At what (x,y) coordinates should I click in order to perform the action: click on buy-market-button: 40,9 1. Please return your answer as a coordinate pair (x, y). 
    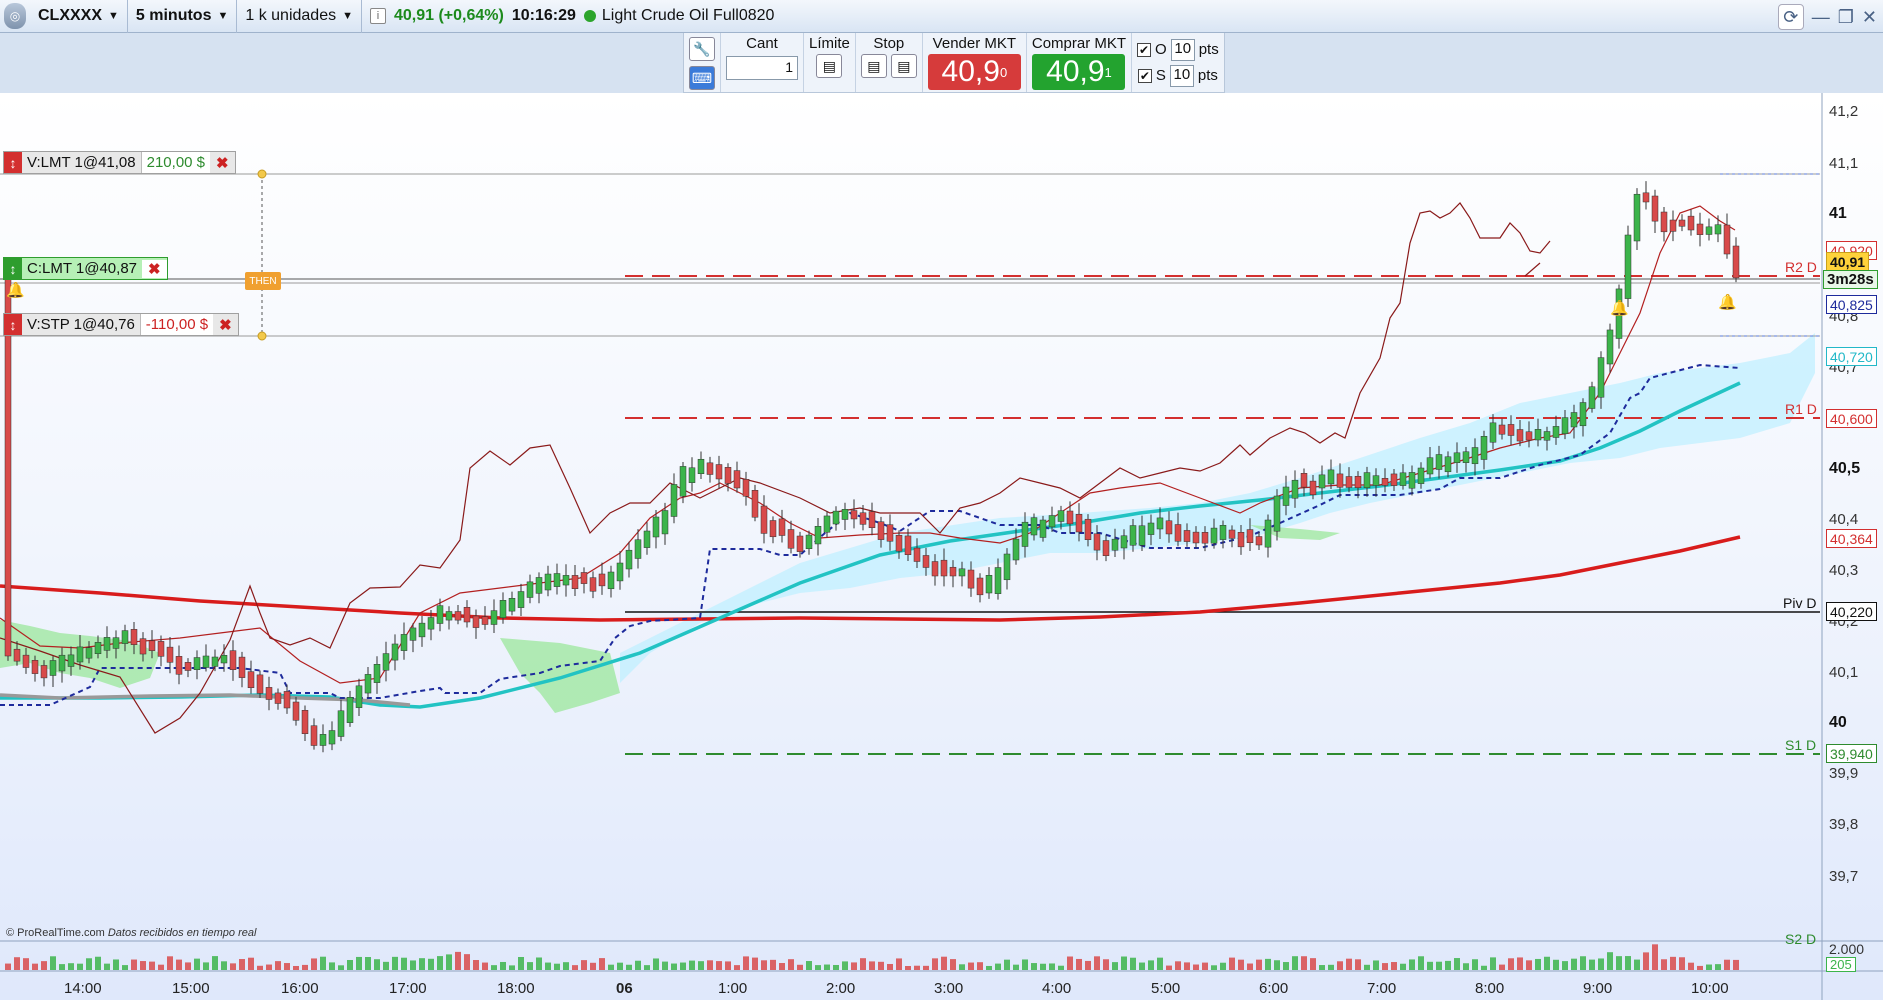
    Looking at the image, I should click on (1079, 72).